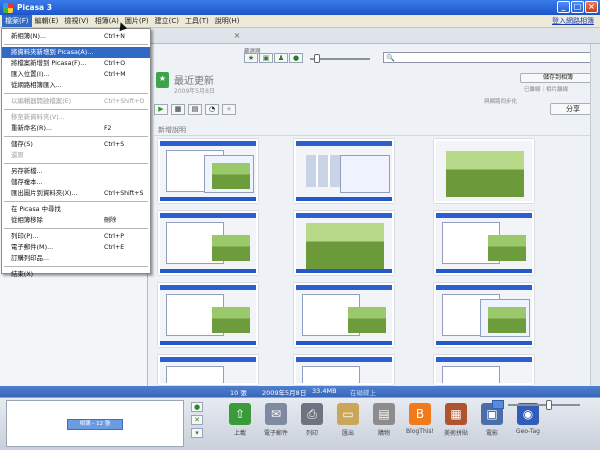  I want to click on menu-picture: 圖片(P), so click(137, 21).